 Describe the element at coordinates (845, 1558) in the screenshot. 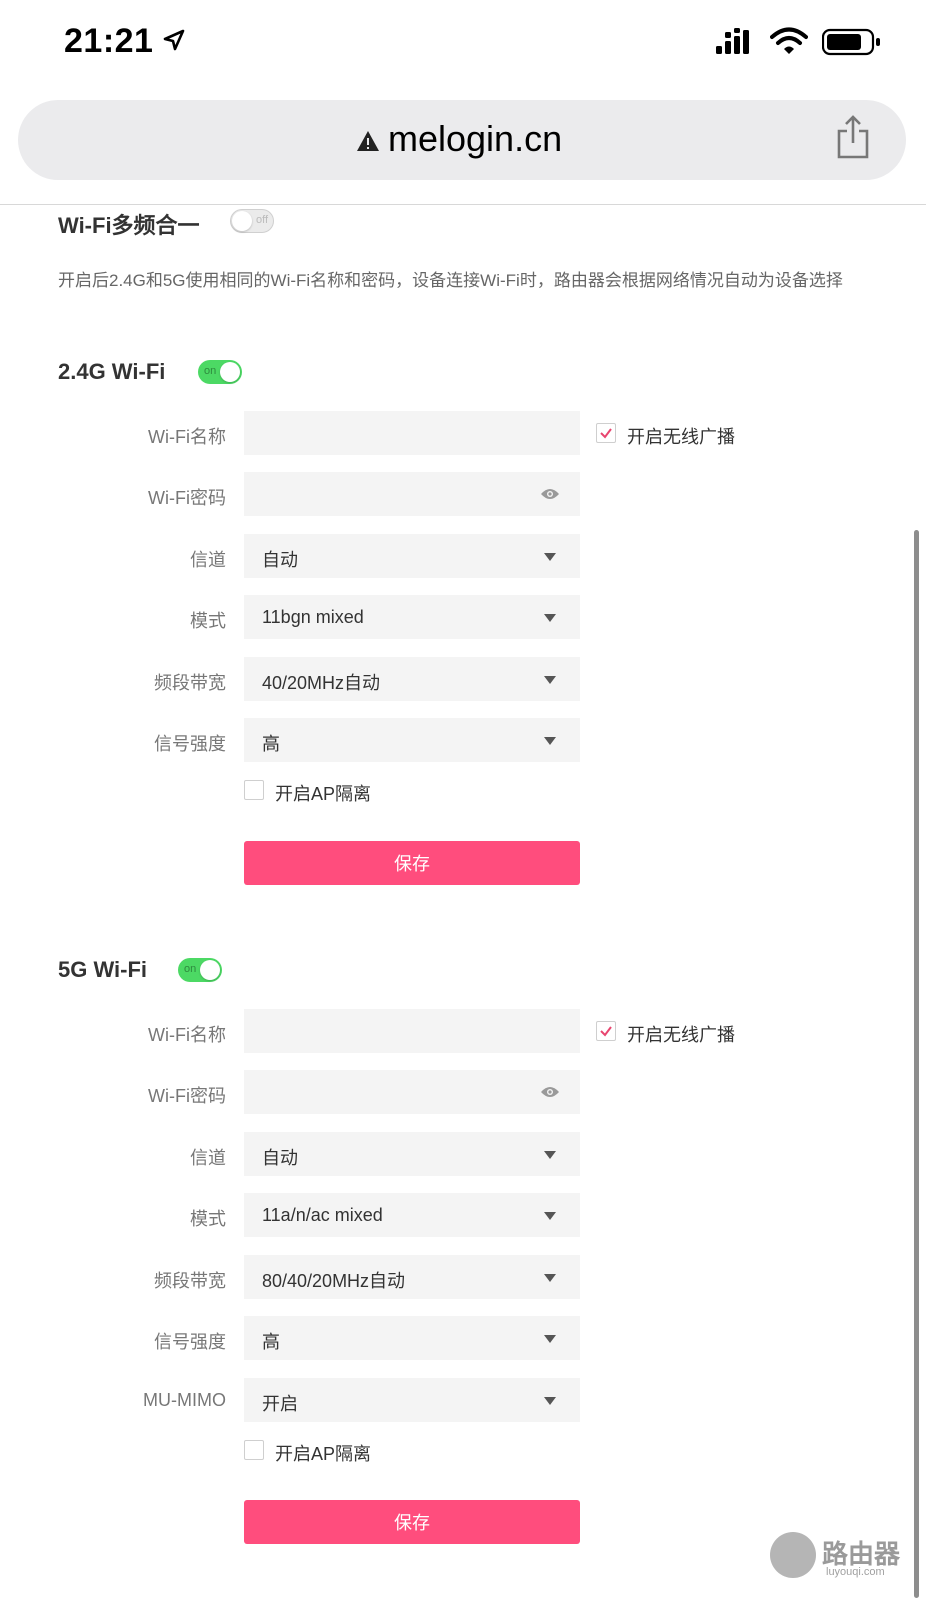

I see `watermark: 路由器 luyouqi.com` at that location.